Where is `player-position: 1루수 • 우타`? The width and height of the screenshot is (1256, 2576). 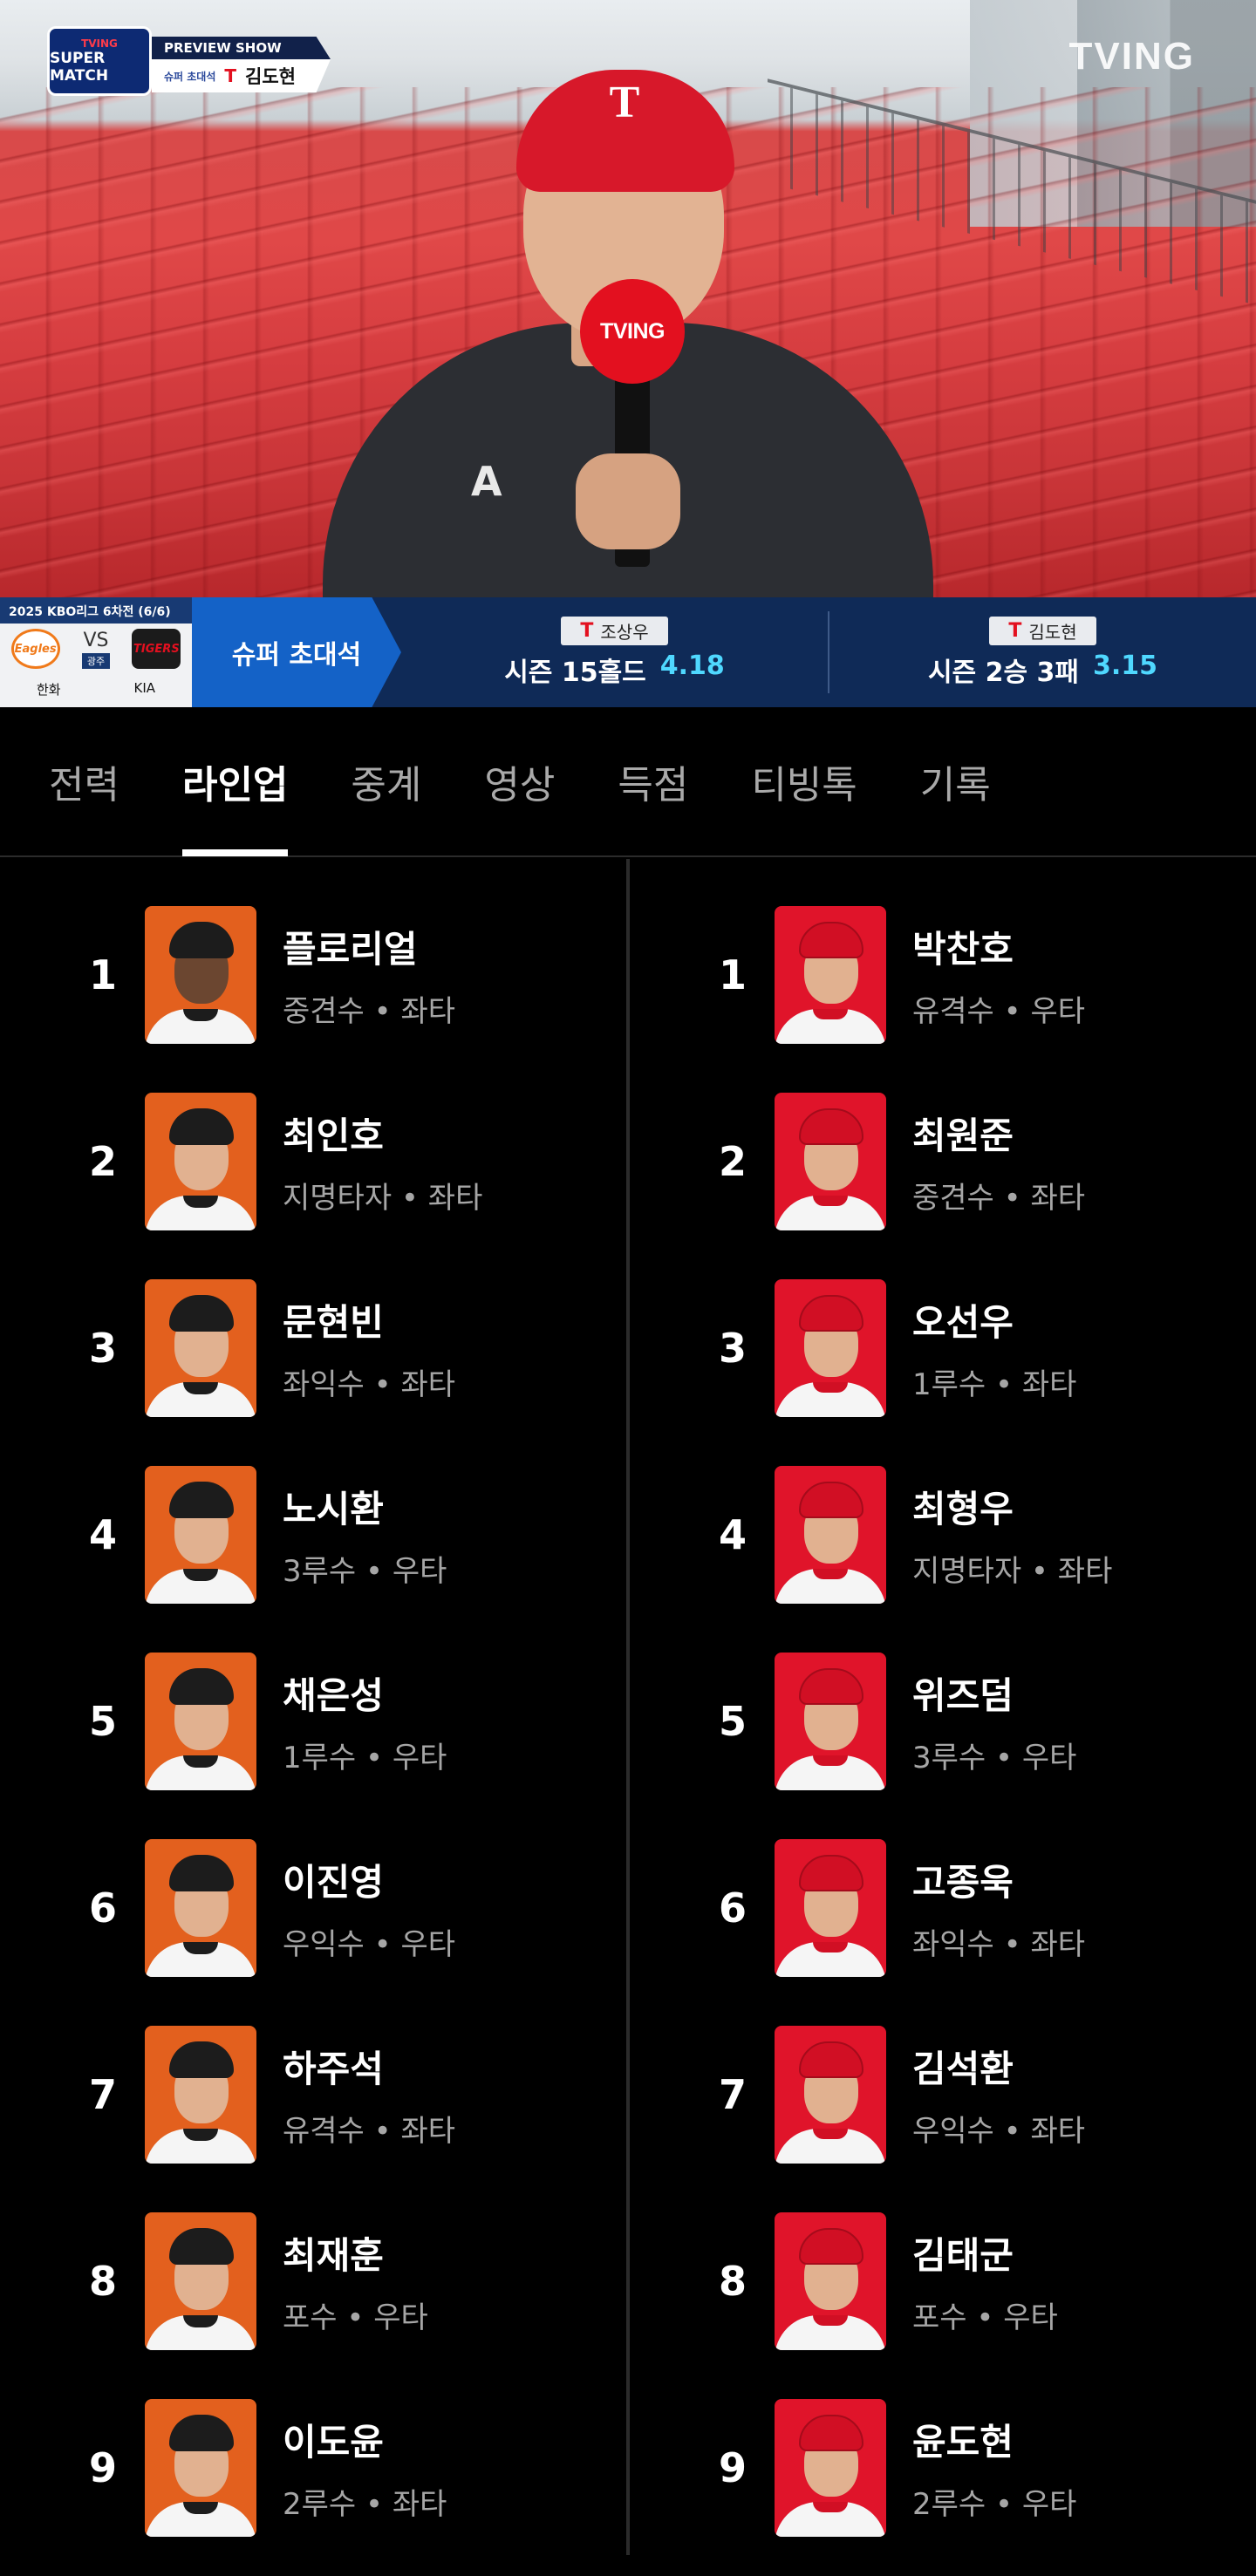
player-position: 1루수 • 우타 is located at coordinates (365, 1758).